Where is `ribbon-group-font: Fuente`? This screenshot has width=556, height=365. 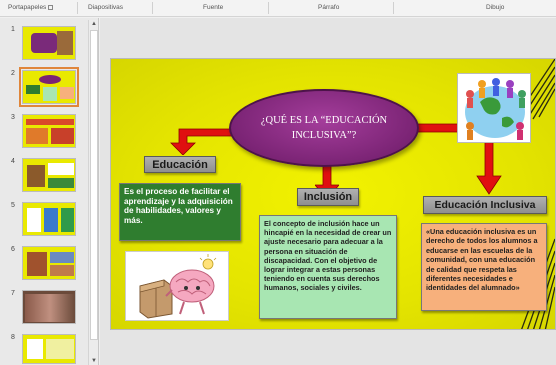
ribbon-group-font: Fuente is located at coordinates (213, 7).